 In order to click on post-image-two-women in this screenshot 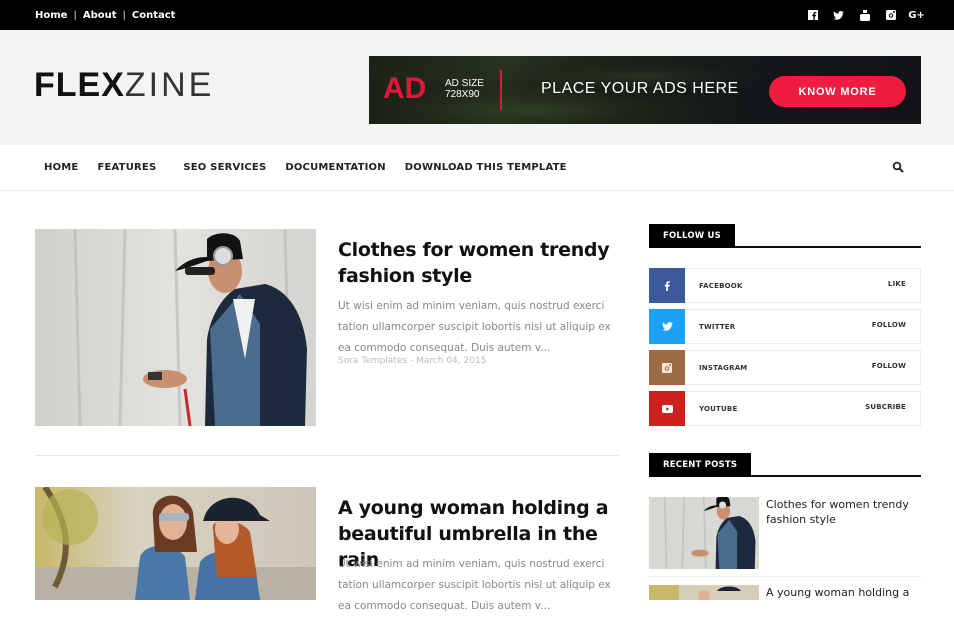, I will do `click(175, 543)`.